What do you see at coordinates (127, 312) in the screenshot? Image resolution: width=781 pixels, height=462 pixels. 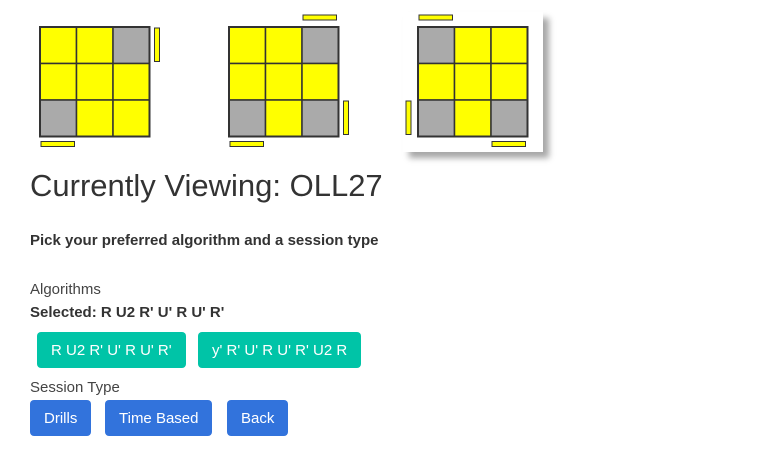 I see `selected-algorithm-text: Selected: R U2 R' U' R U' R'` at bounding box center [127, 312].